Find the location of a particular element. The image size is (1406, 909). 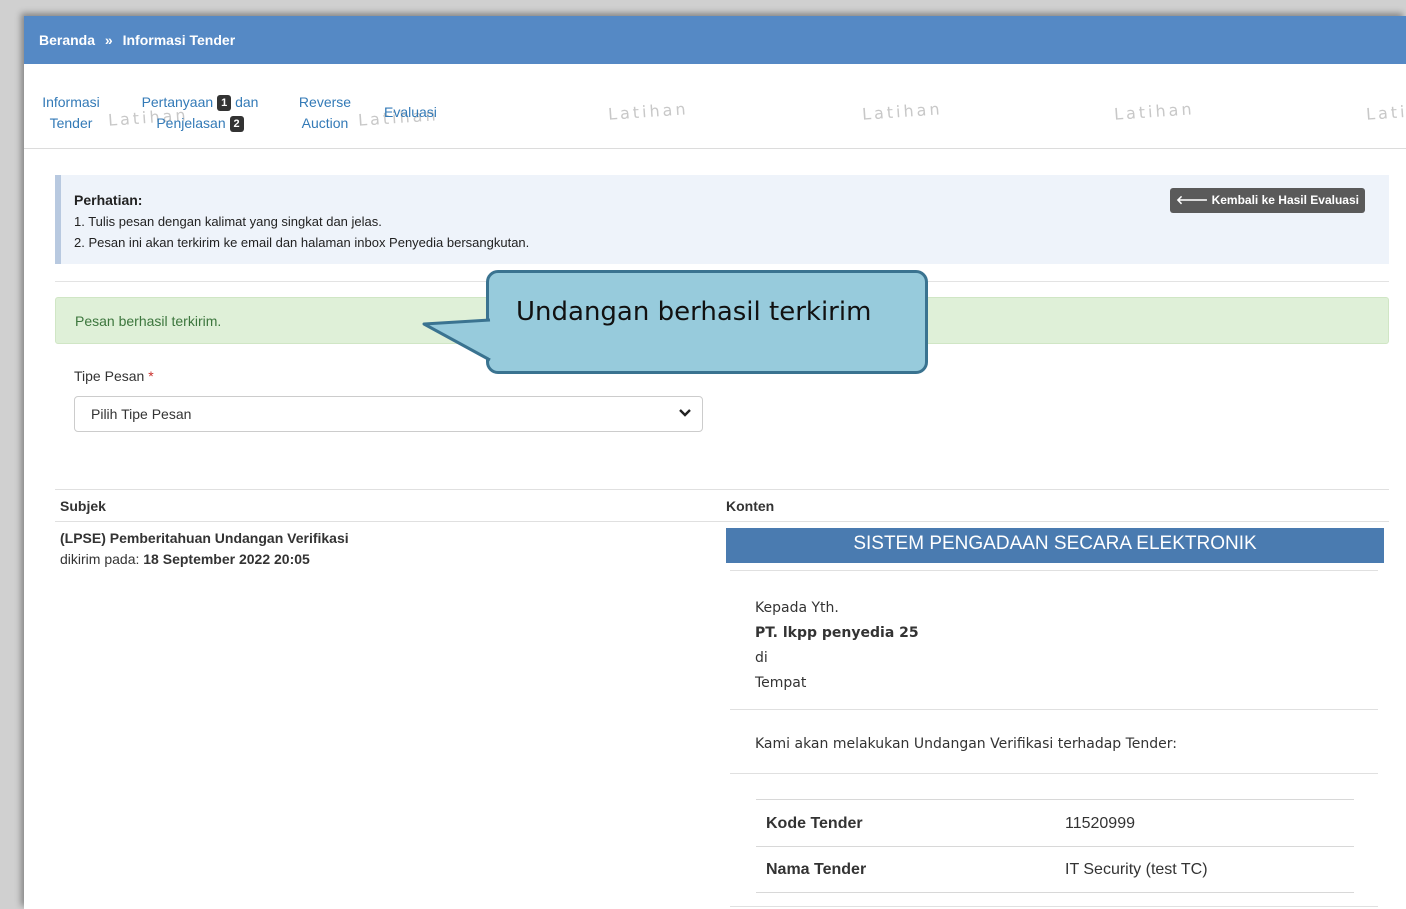

callout-text: Undangan berhasil terkirim is located at coordinates (694, 312).